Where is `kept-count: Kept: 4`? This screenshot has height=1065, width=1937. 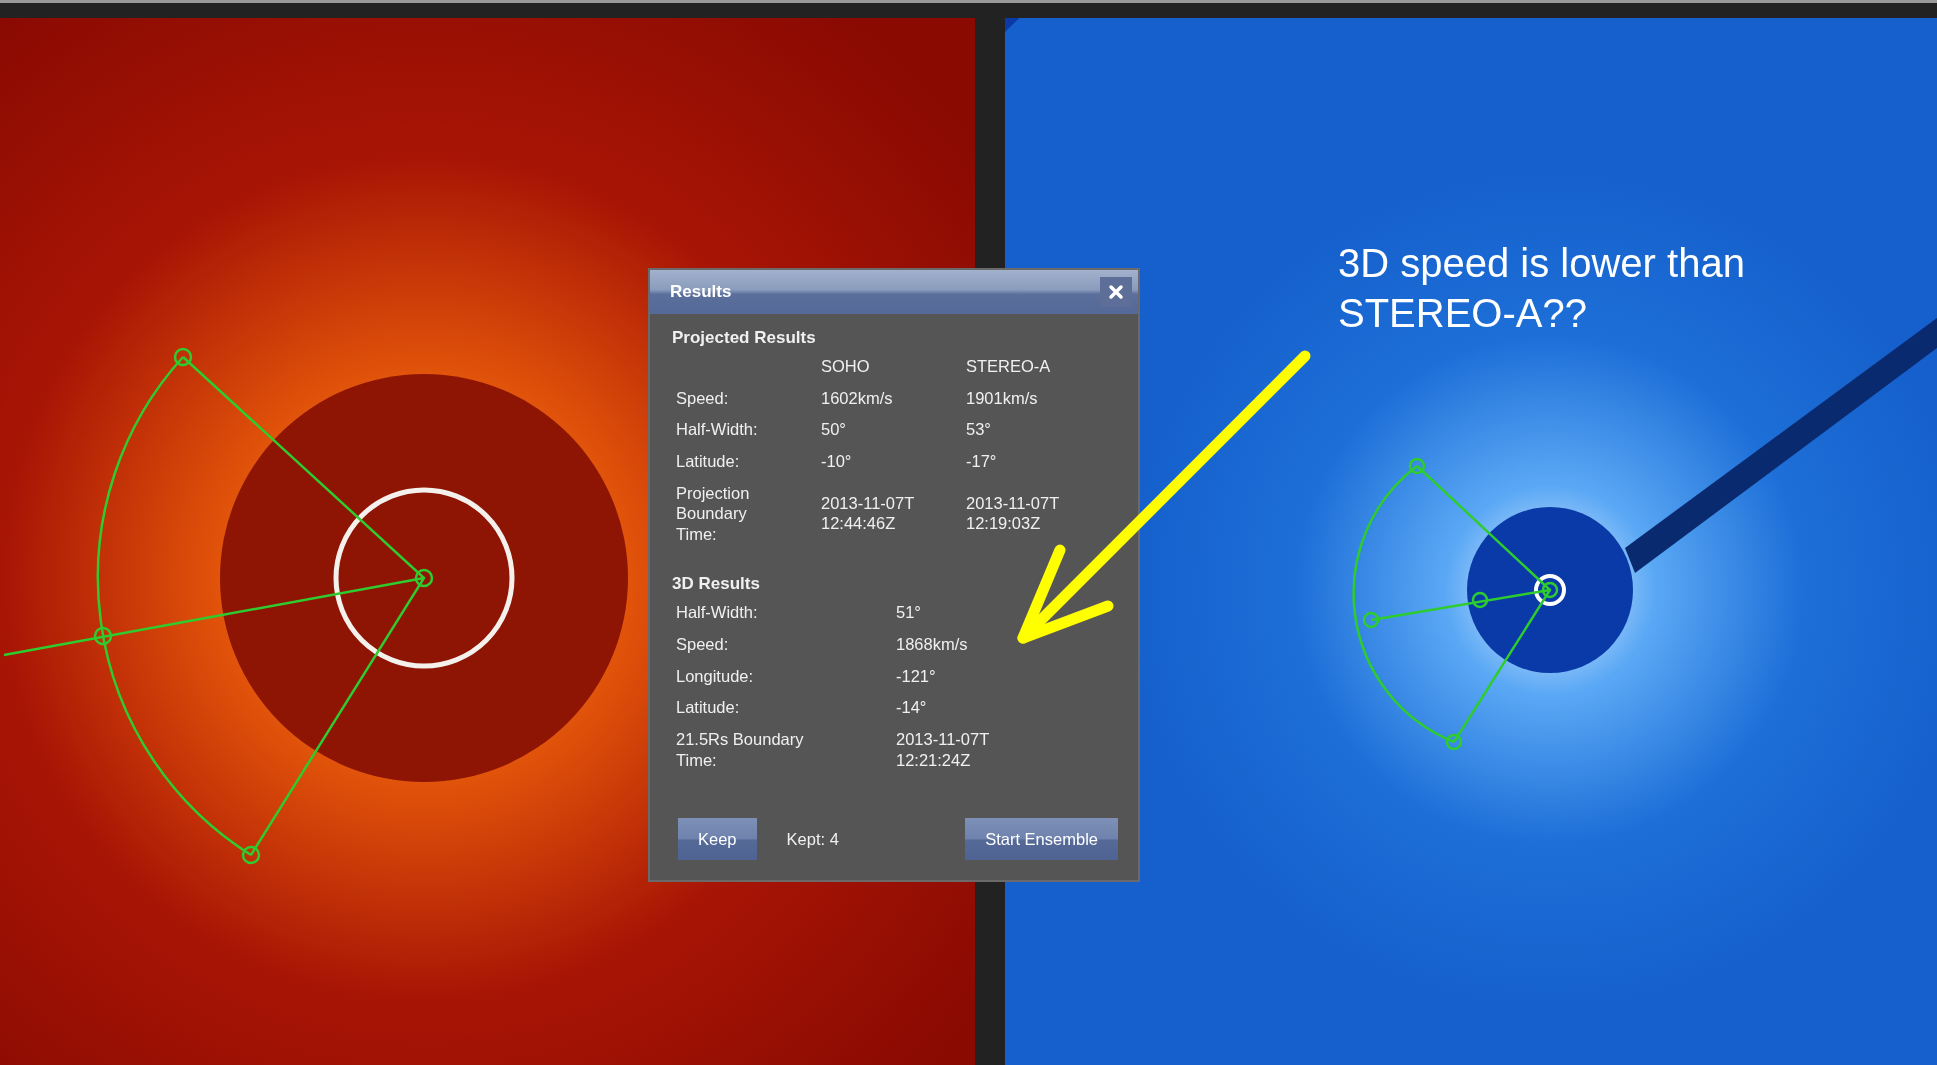
kept-count: Kept: 4 is located at coordinates (812, 839).